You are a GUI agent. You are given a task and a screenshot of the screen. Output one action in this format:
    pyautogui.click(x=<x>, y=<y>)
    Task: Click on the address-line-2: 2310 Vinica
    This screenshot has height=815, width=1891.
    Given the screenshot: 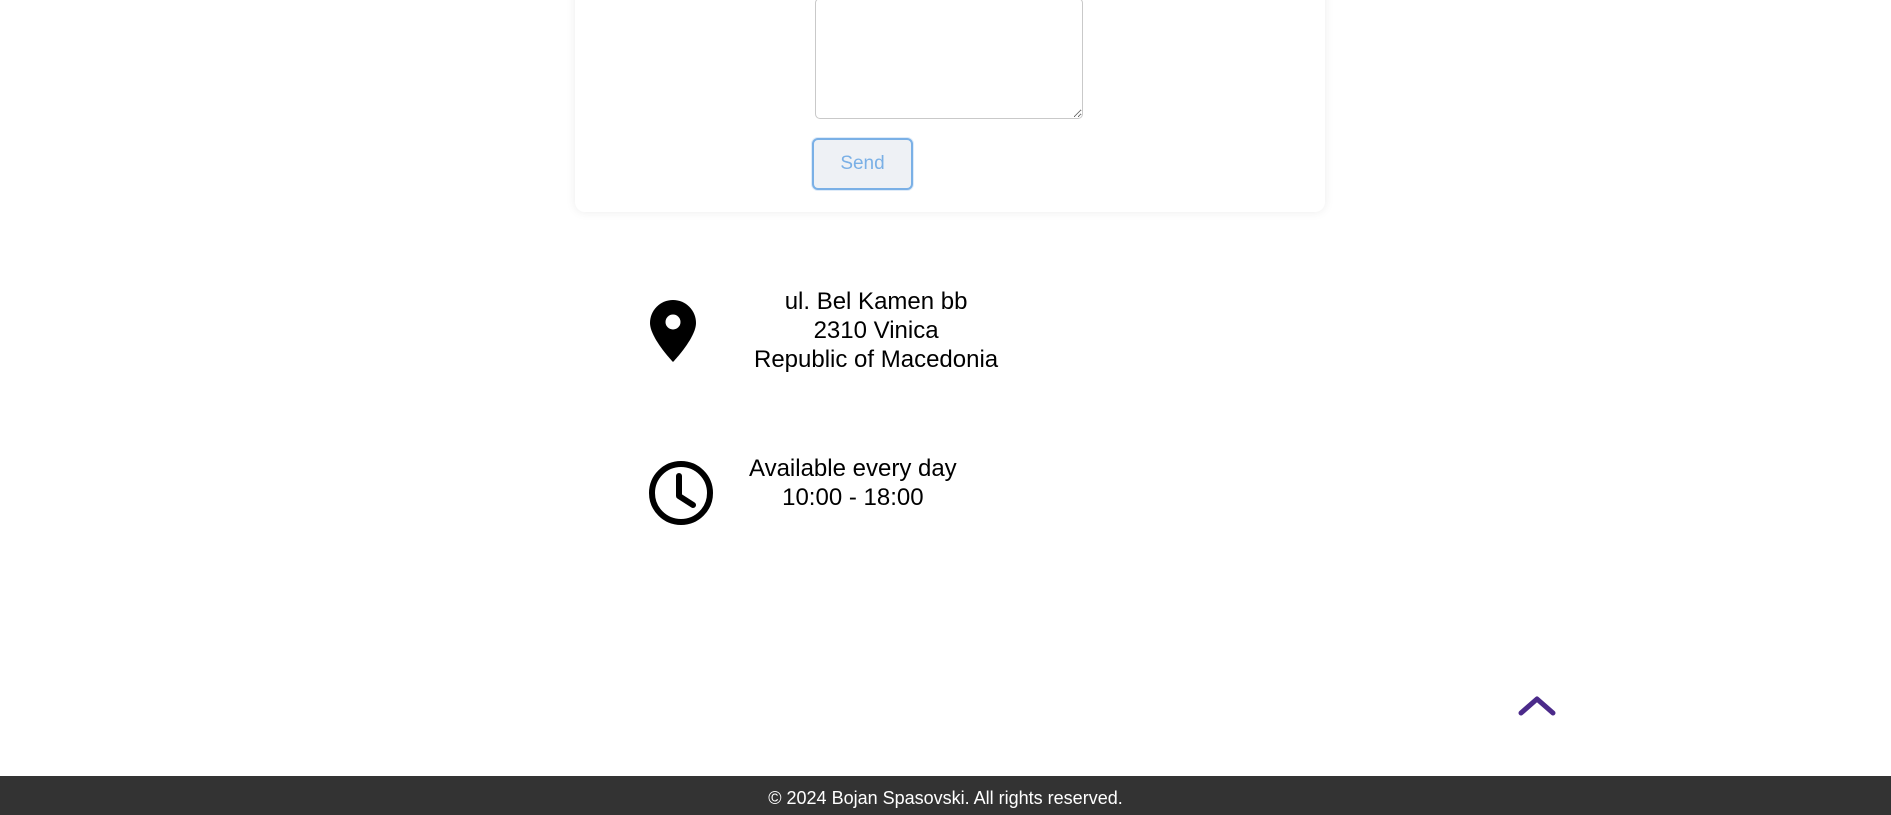 What is the action you would take?
    pyautogui.click(x=876, y=330)
    